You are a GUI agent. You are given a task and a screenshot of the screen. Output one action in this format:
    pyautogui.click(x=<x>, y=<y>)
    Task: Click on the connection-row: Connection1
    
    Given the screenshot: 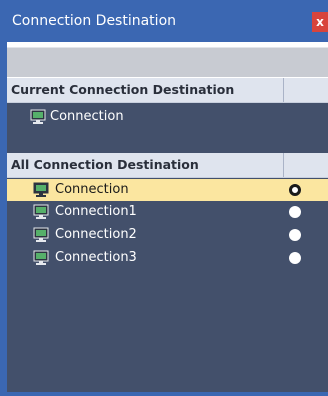 What is the action you would take?
    pyautogui.click(x=167, y=212)
    